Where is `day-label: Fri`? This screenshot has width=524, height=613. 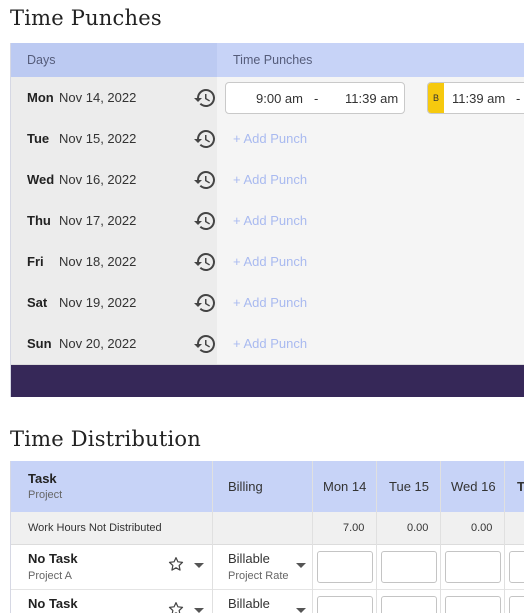 day-label: Fri is located at coordinates (35, 261).